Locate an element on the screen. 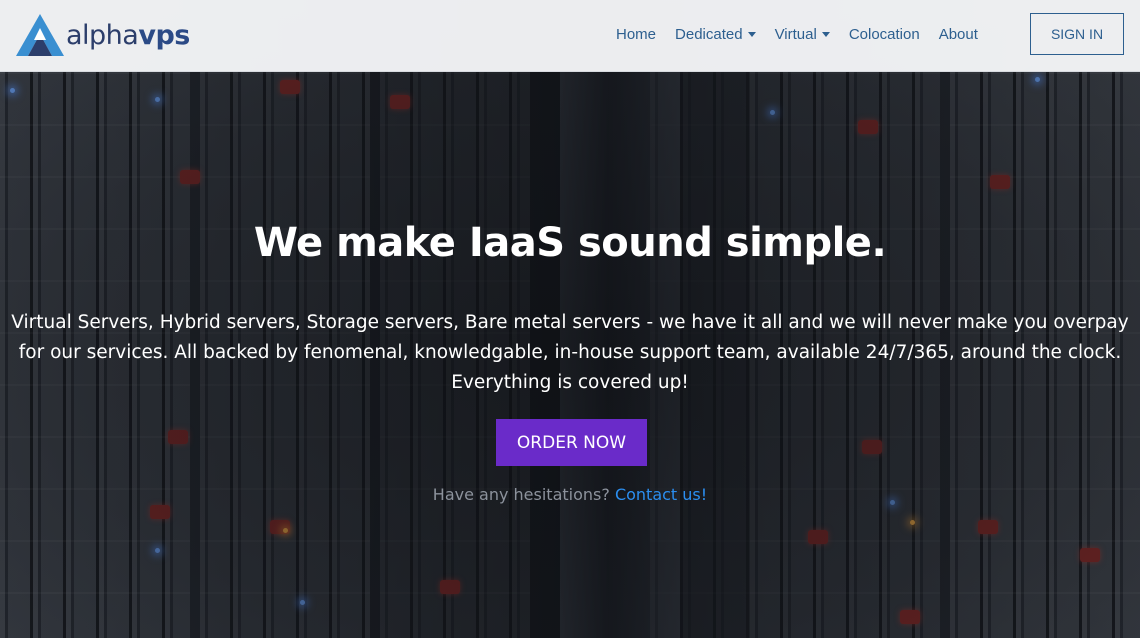 The width and height of the screenshot is (1140, 638). nav-item-colocation: Colocation is located at coordinates (884, 34).